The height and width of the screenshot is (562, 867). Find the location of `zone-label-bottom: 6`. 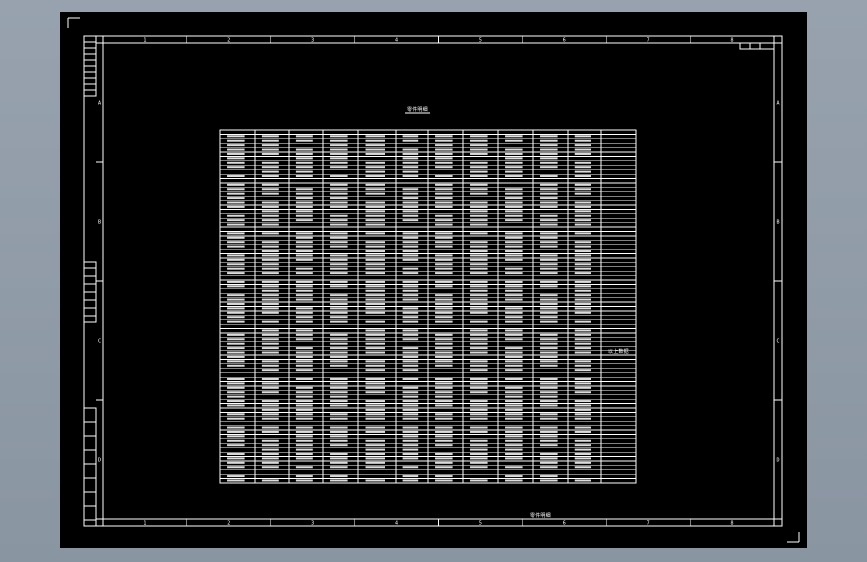

zone-label-bottom: 6 is located at coordinates (564, 524).